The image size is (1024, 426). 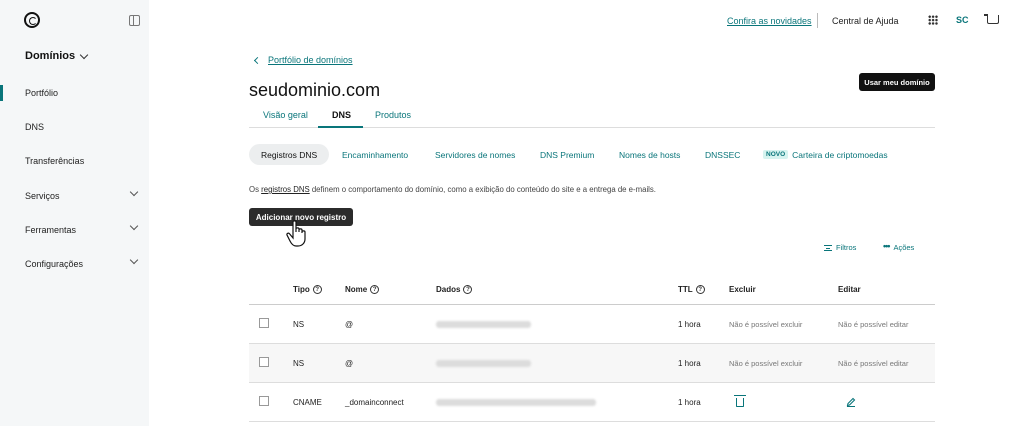 What do you see at coordinates (257, 60) in the screenshot?
I see `chevron-left-icon` at bounding box center [257, 60].